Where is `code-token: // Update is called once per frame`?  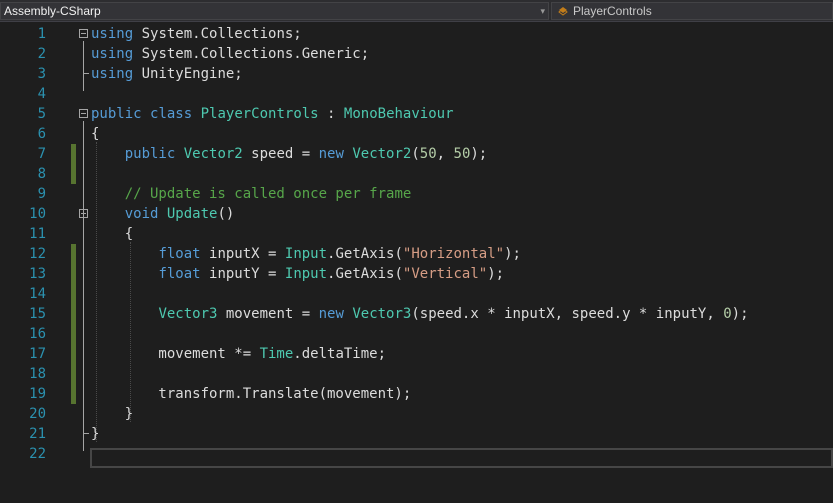 code-token: // Update is called once per frame is located at coordinates (268, 194).